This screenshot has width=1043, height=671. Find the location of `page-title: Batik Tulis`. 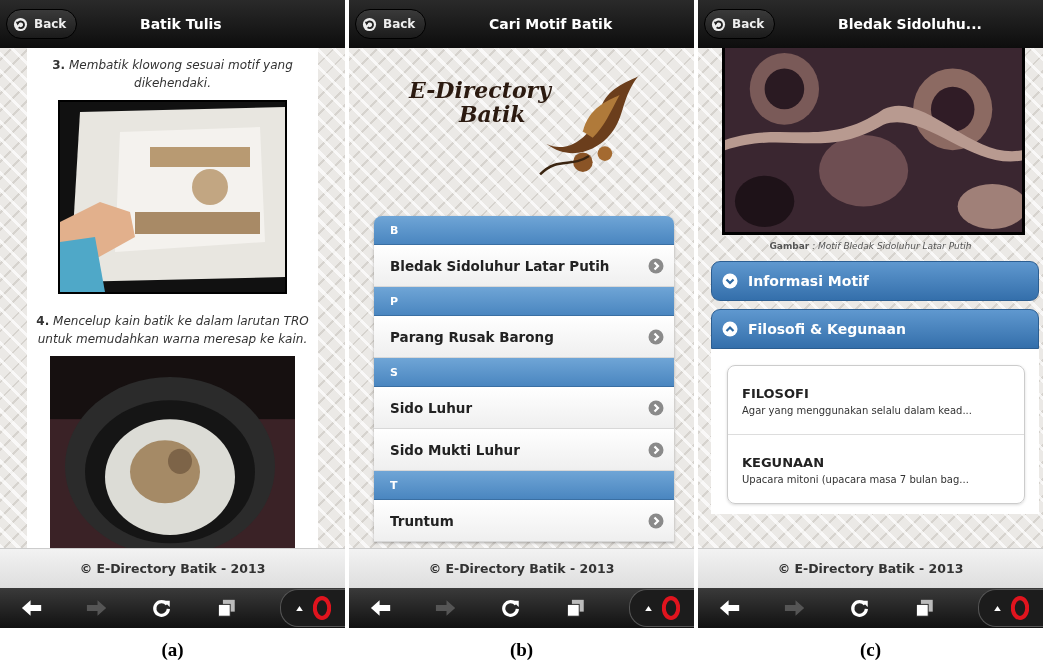

page-title: Batik Tulis is located at coordinates (181, 24).